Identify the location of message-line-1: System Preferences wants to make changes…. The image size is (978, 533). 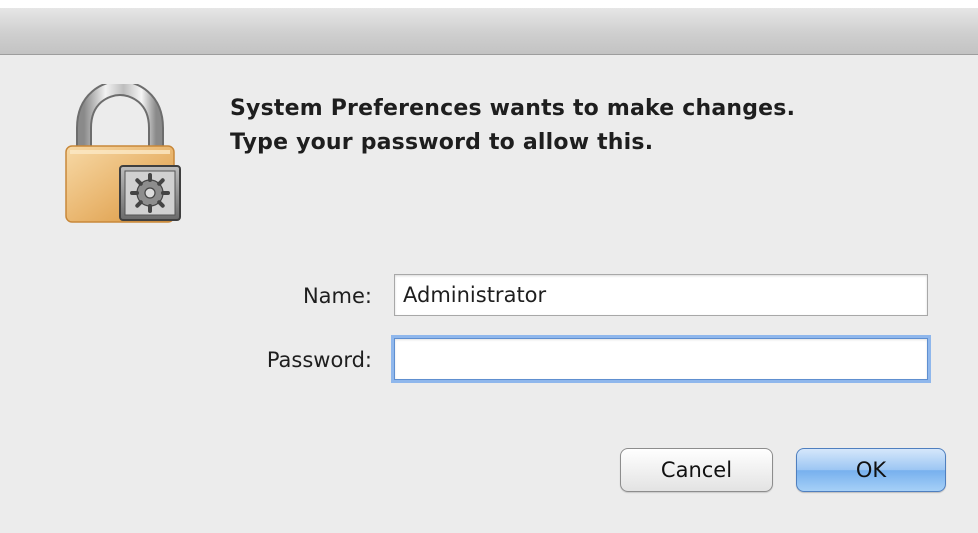
(513, 108).